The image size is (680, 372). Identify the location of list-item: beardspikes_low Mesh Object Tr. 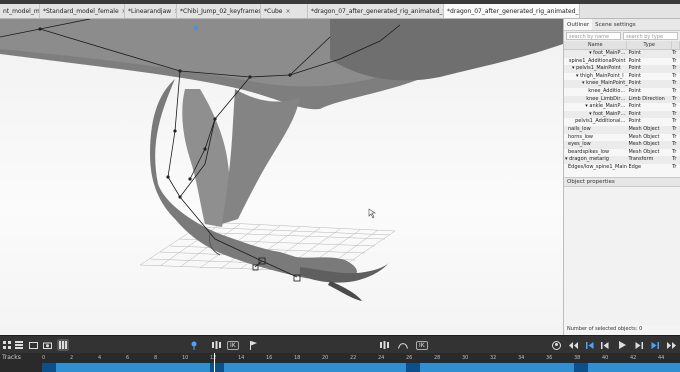
(622, 153).